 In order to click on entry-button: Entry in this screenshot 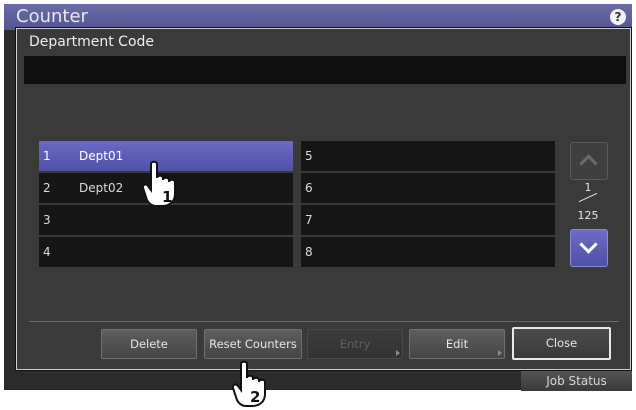, I will do `click(355, 344)`.